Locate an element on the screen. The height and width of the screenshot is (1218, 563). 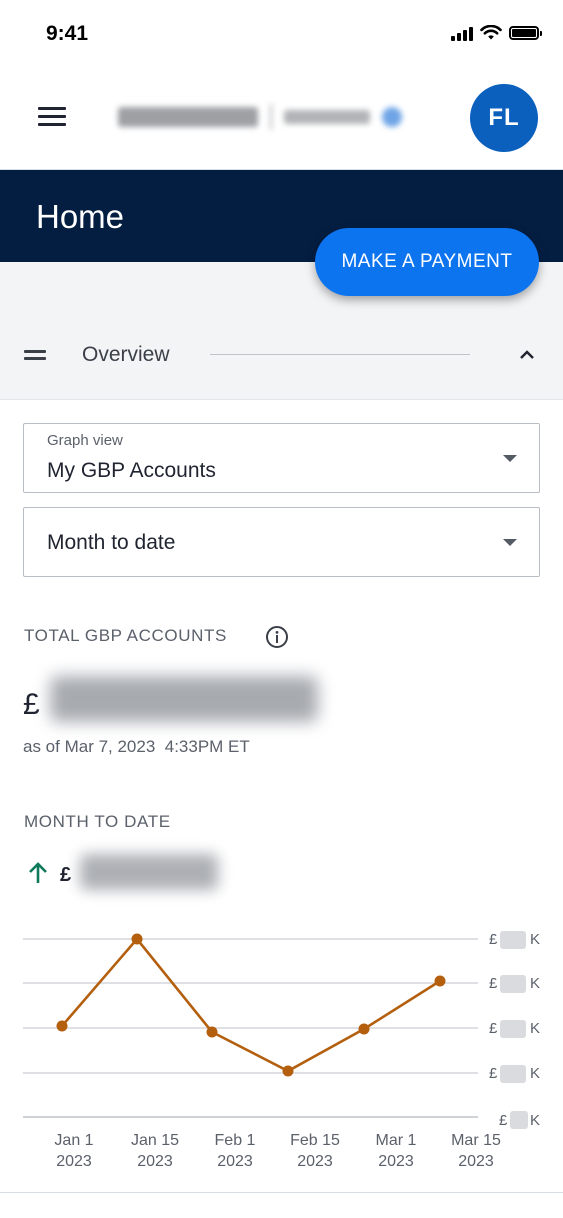
arrow-up-icon is located at coordinates (38, 872).